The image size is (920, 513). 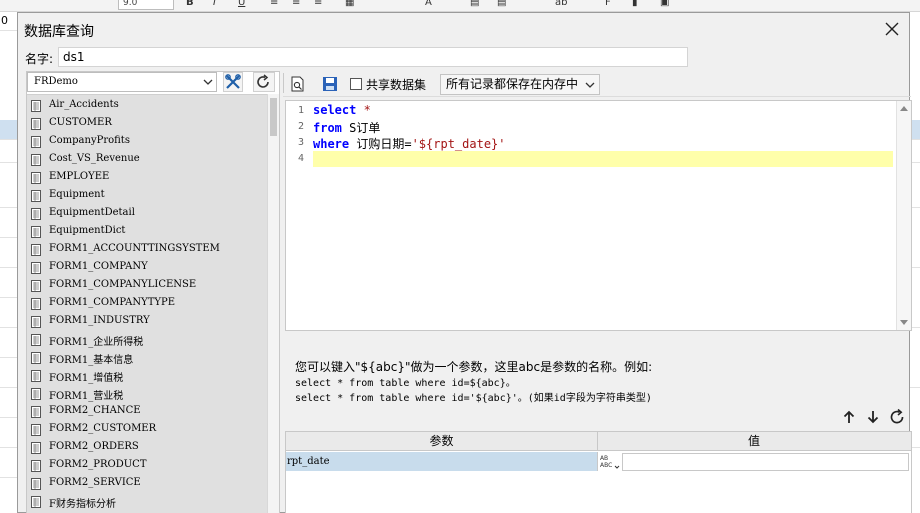 What do you see at coordinates (373, 57) in the screenshot?
I see `name-input: ds1` at bounding box center [373, 57].